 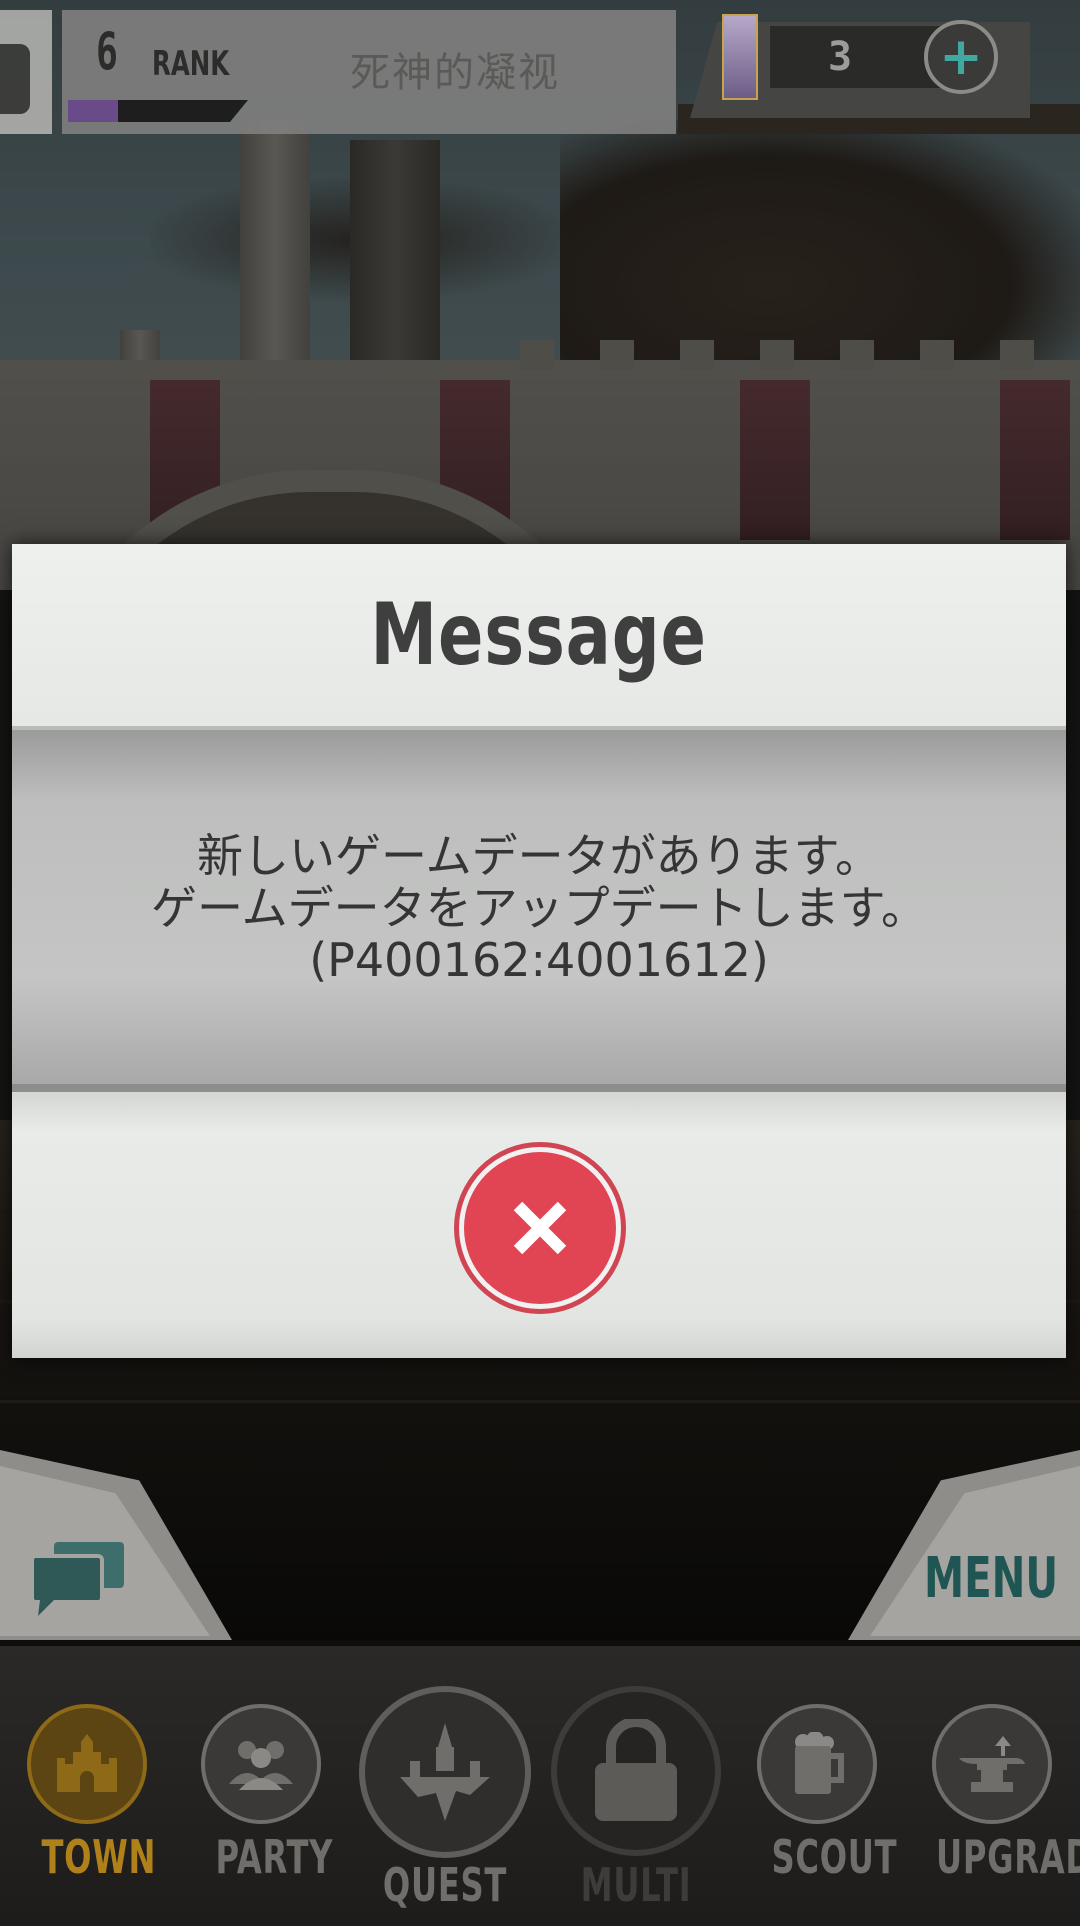 I want to click on nav-scout: SCOUT, so click(x=825, y=1794).